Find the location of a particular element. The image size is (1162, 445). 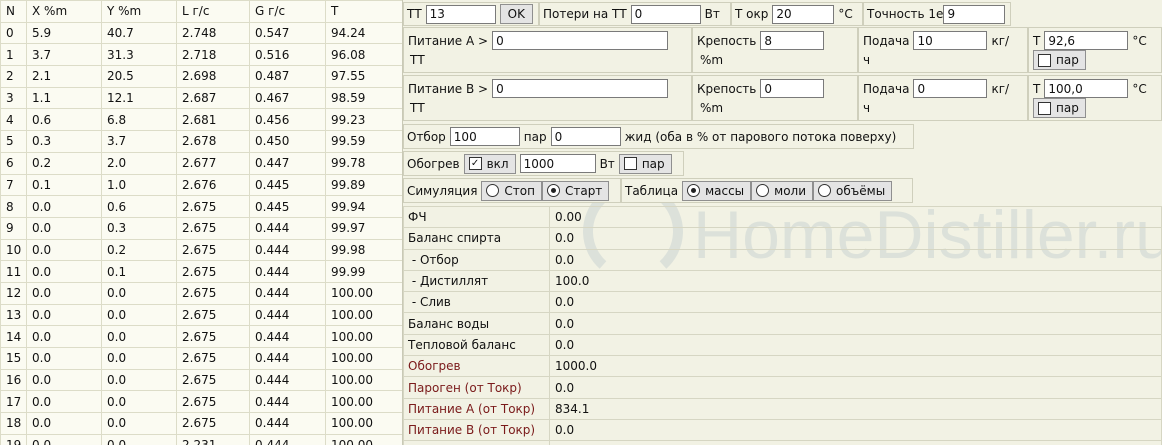

col-header-x: X %m is located at coordinates (64, 11).